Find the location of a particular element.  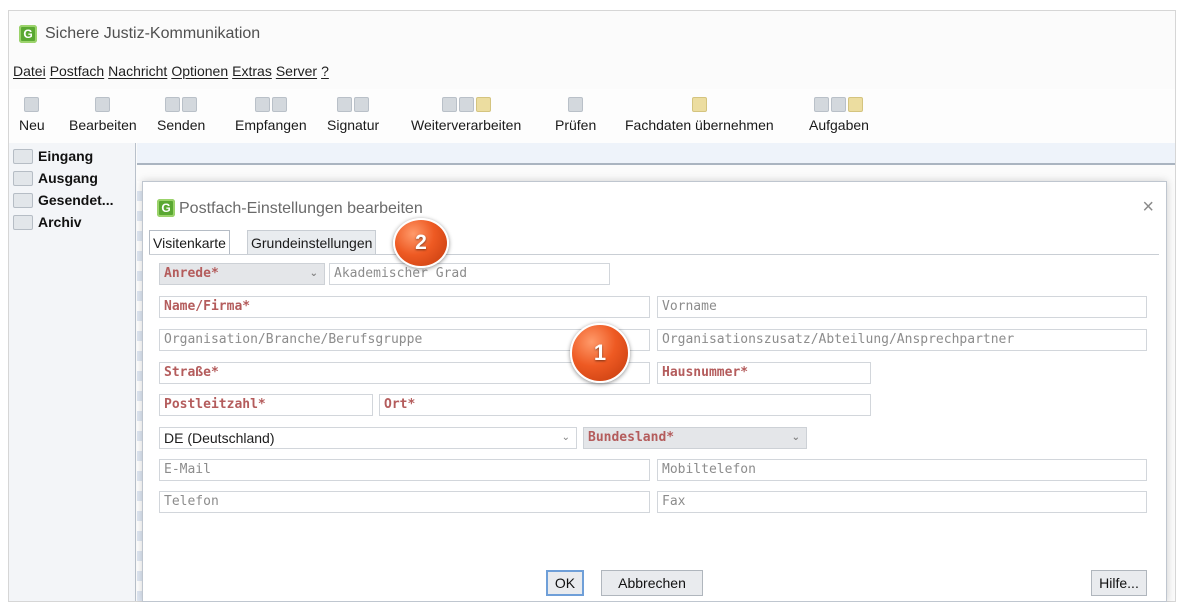

dialog-logo-icon: G is located at coordinates (166, 208).